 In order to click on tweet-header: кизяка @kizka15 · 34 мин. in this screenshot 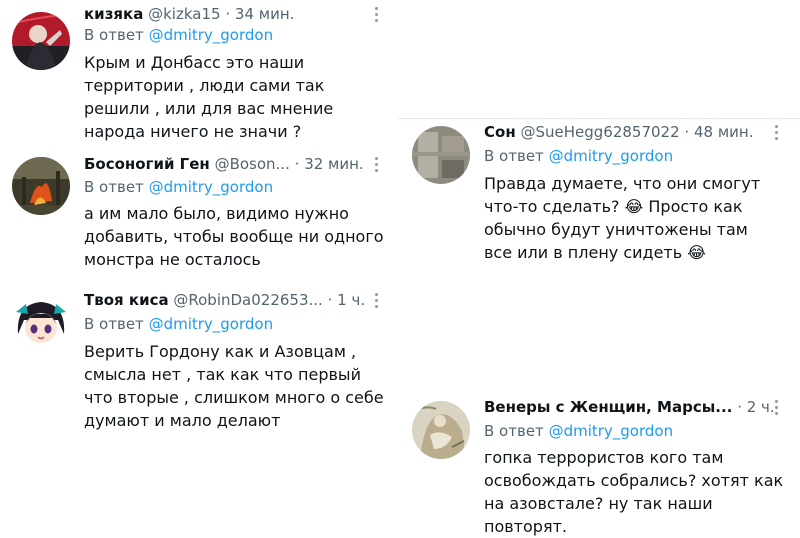, I will do `click(189, 14)`.